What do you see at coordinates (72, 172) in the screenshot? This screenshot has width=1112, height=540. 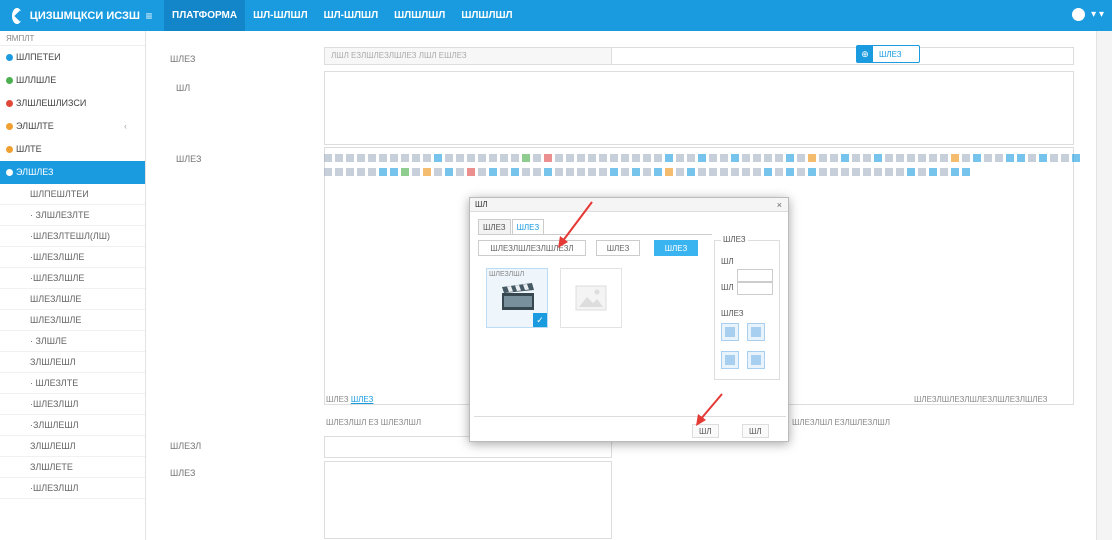 I see `sidebar-item: ЭЛШЛЕЗ` at bounding box center [72, 172].